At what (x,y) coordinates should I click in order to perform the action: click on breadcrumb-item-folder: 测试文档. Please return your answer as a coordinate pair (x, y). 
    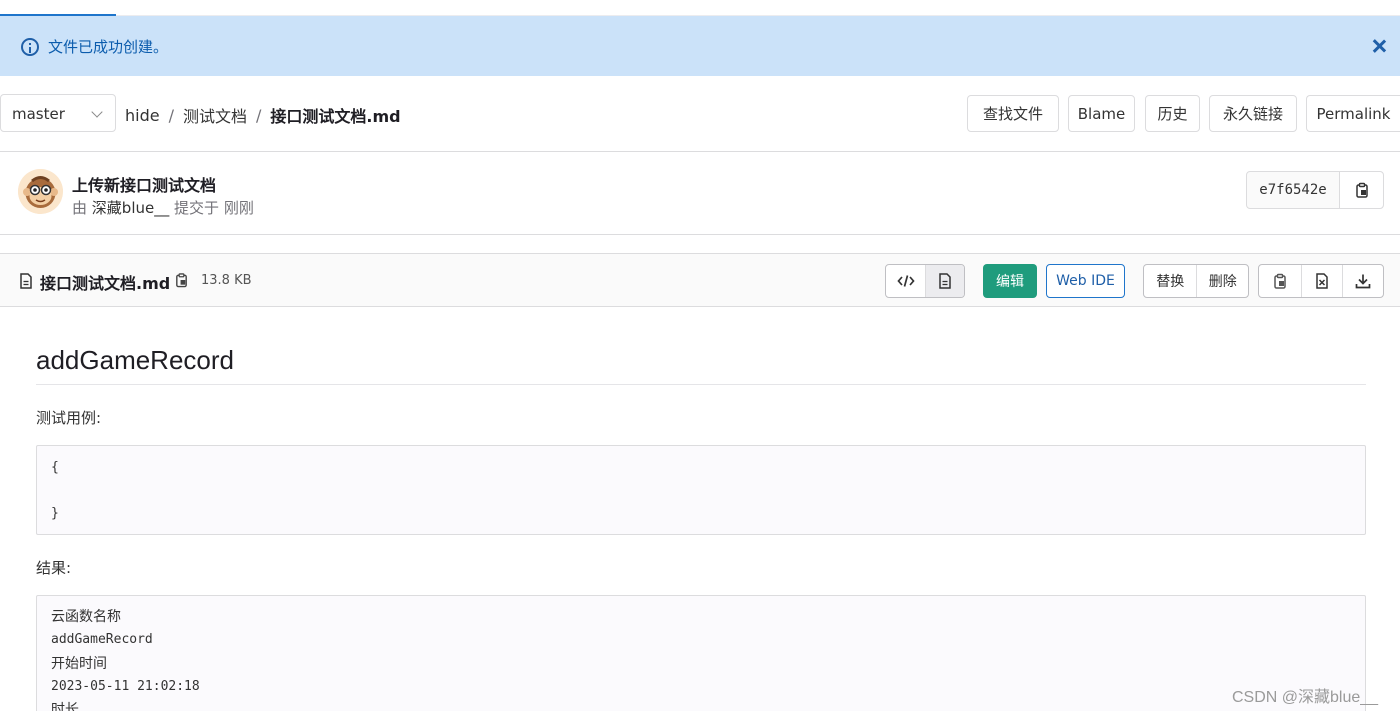
    Looking at the image, I should click on (215, 115).